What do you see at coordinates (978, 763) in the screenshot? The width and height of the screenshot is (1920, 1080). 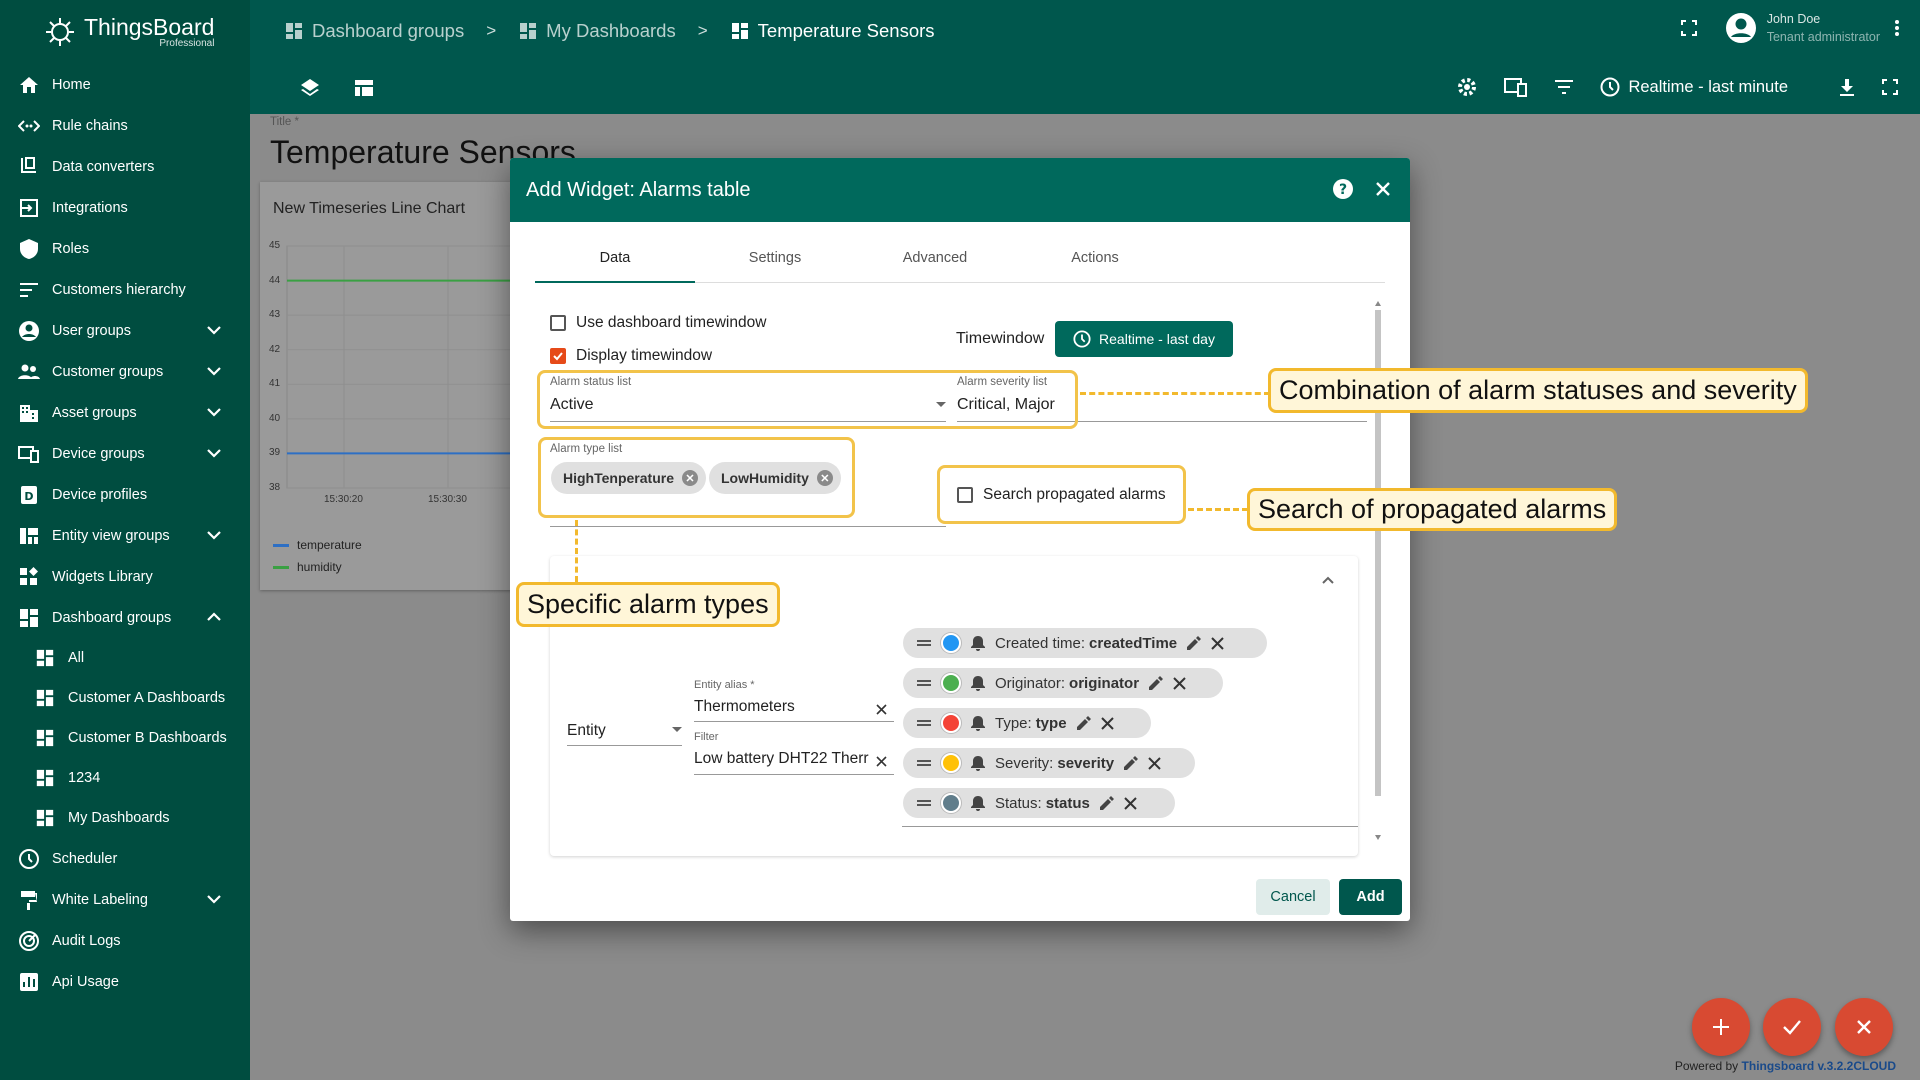 I see `bell-icon` at bounding box center [978, 763].